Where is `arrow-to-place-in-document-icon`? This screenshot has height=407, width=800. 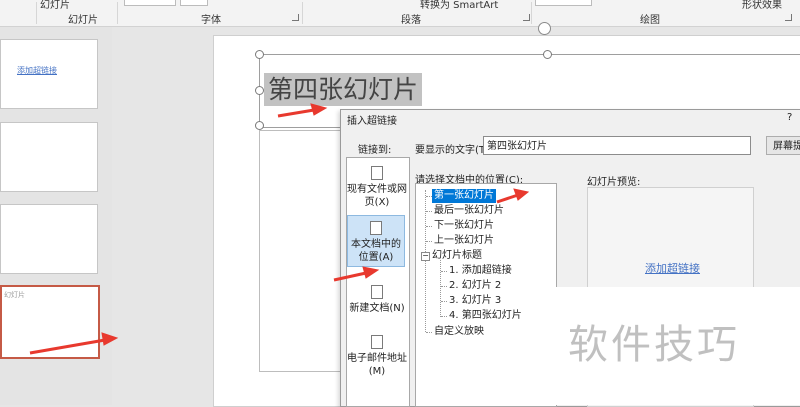 arrow-to-place-in-document-icon is located at coordinates (356, 274).